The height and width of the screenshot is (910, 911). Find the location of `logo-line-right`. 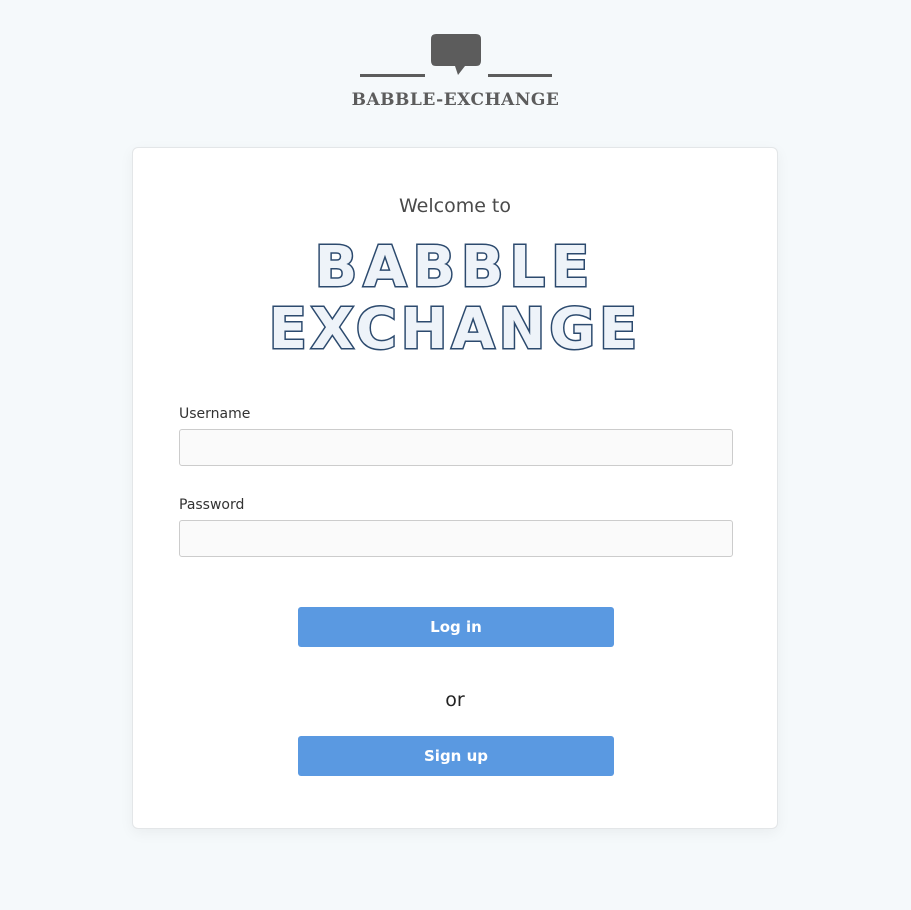

logo-line-right is located at coordinates (520, 75).